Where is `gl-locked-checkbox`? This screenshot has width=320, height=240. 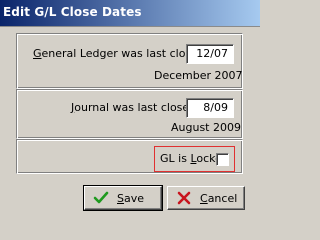
gl-locked-checkbox is located at coordinates (222, 159).